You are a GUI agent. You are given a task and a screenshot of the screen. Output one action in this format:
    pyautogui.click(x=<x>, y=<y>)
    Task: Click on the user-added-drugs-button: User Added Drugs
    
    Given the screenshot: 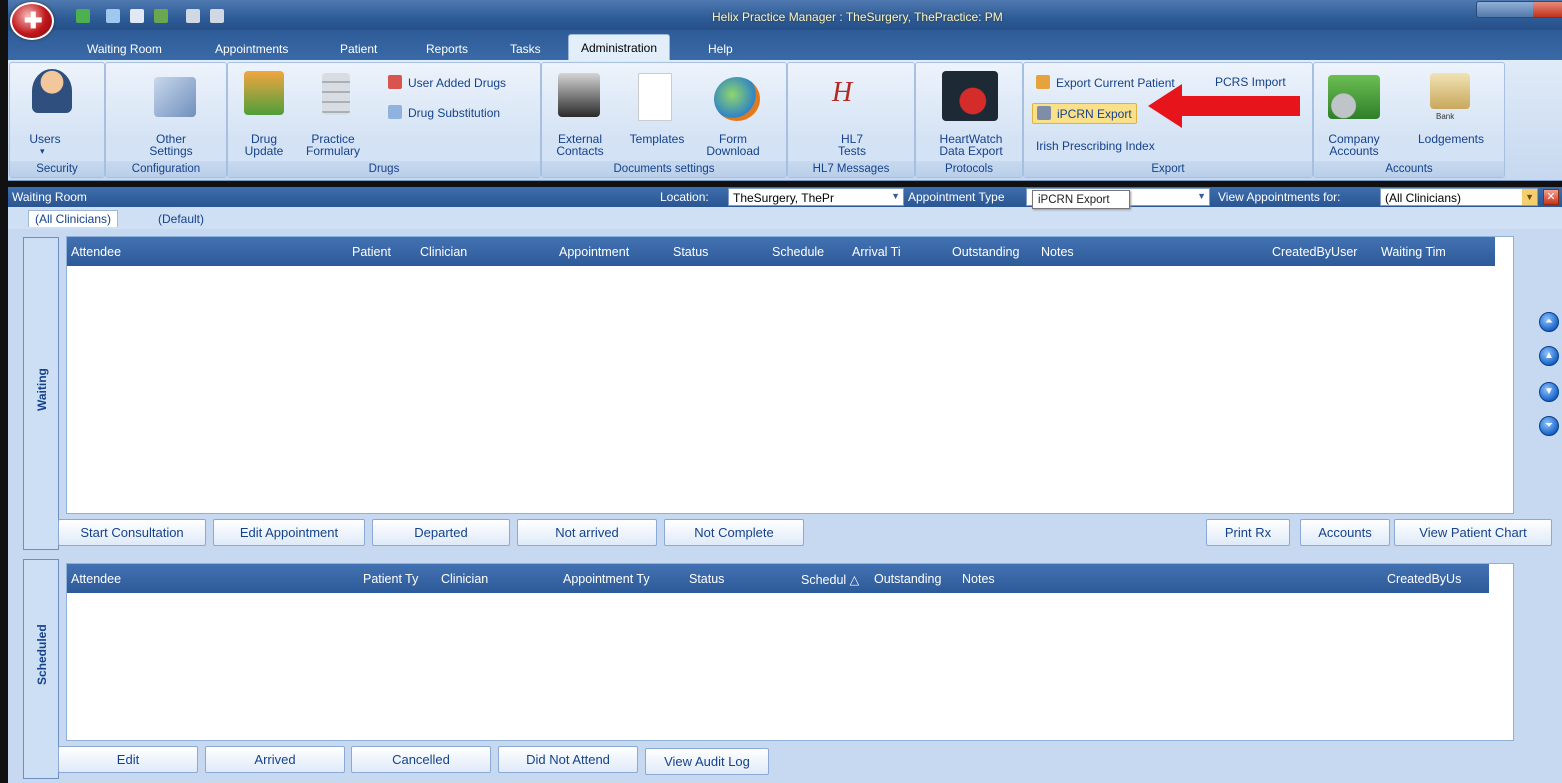 What is the action you would take?
    pyautogui.click(x=447, y=82)
    